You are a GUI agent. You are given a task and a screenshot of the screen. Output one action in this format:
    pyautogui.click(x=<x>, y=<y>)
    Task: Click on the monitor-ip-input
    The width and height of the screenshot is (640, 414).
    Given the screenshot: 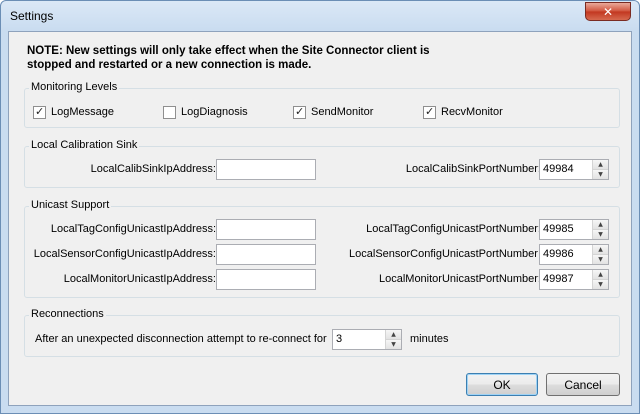 What is the action you would take?
    pyautogui.click(x=266, y=279)
    